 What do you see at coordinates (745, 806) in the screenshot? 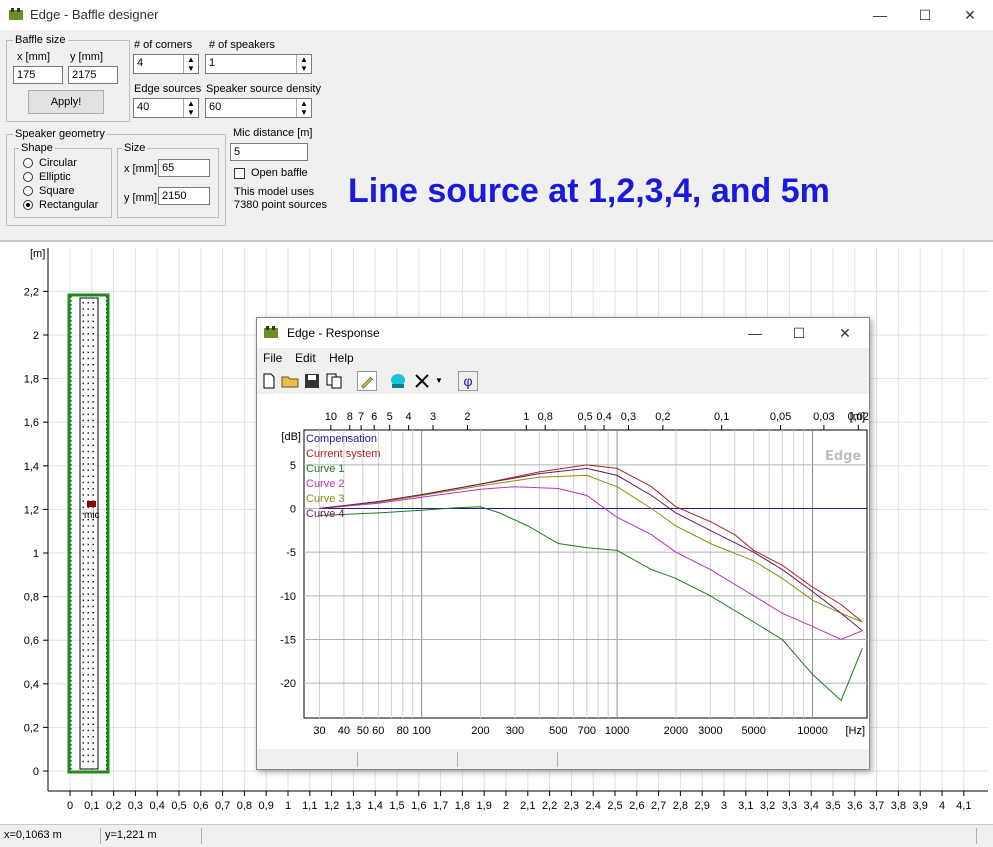
I see `x-tick-label: 3,1` at bounding box center [745, 806].